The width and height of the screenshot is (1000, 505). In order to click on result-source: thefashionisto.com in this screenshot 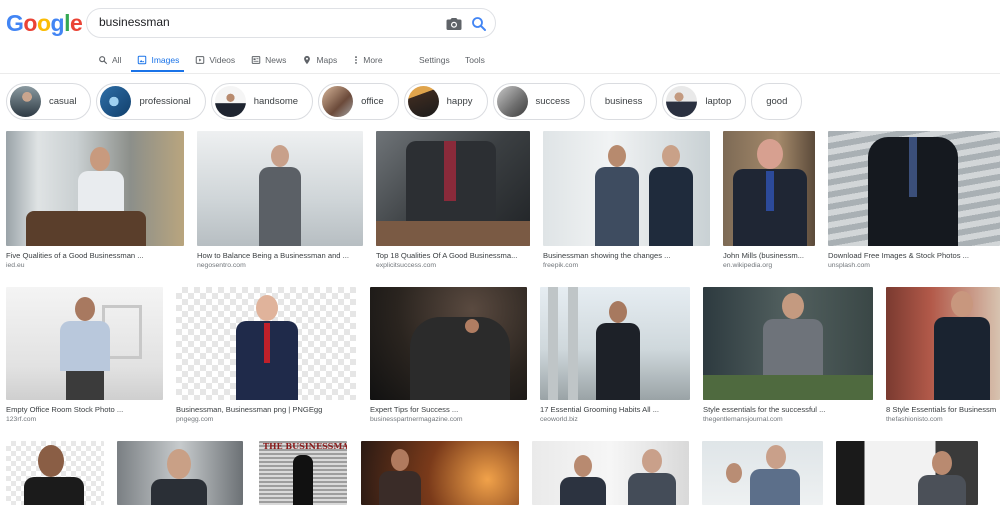, I will do `click(914, 419)`.